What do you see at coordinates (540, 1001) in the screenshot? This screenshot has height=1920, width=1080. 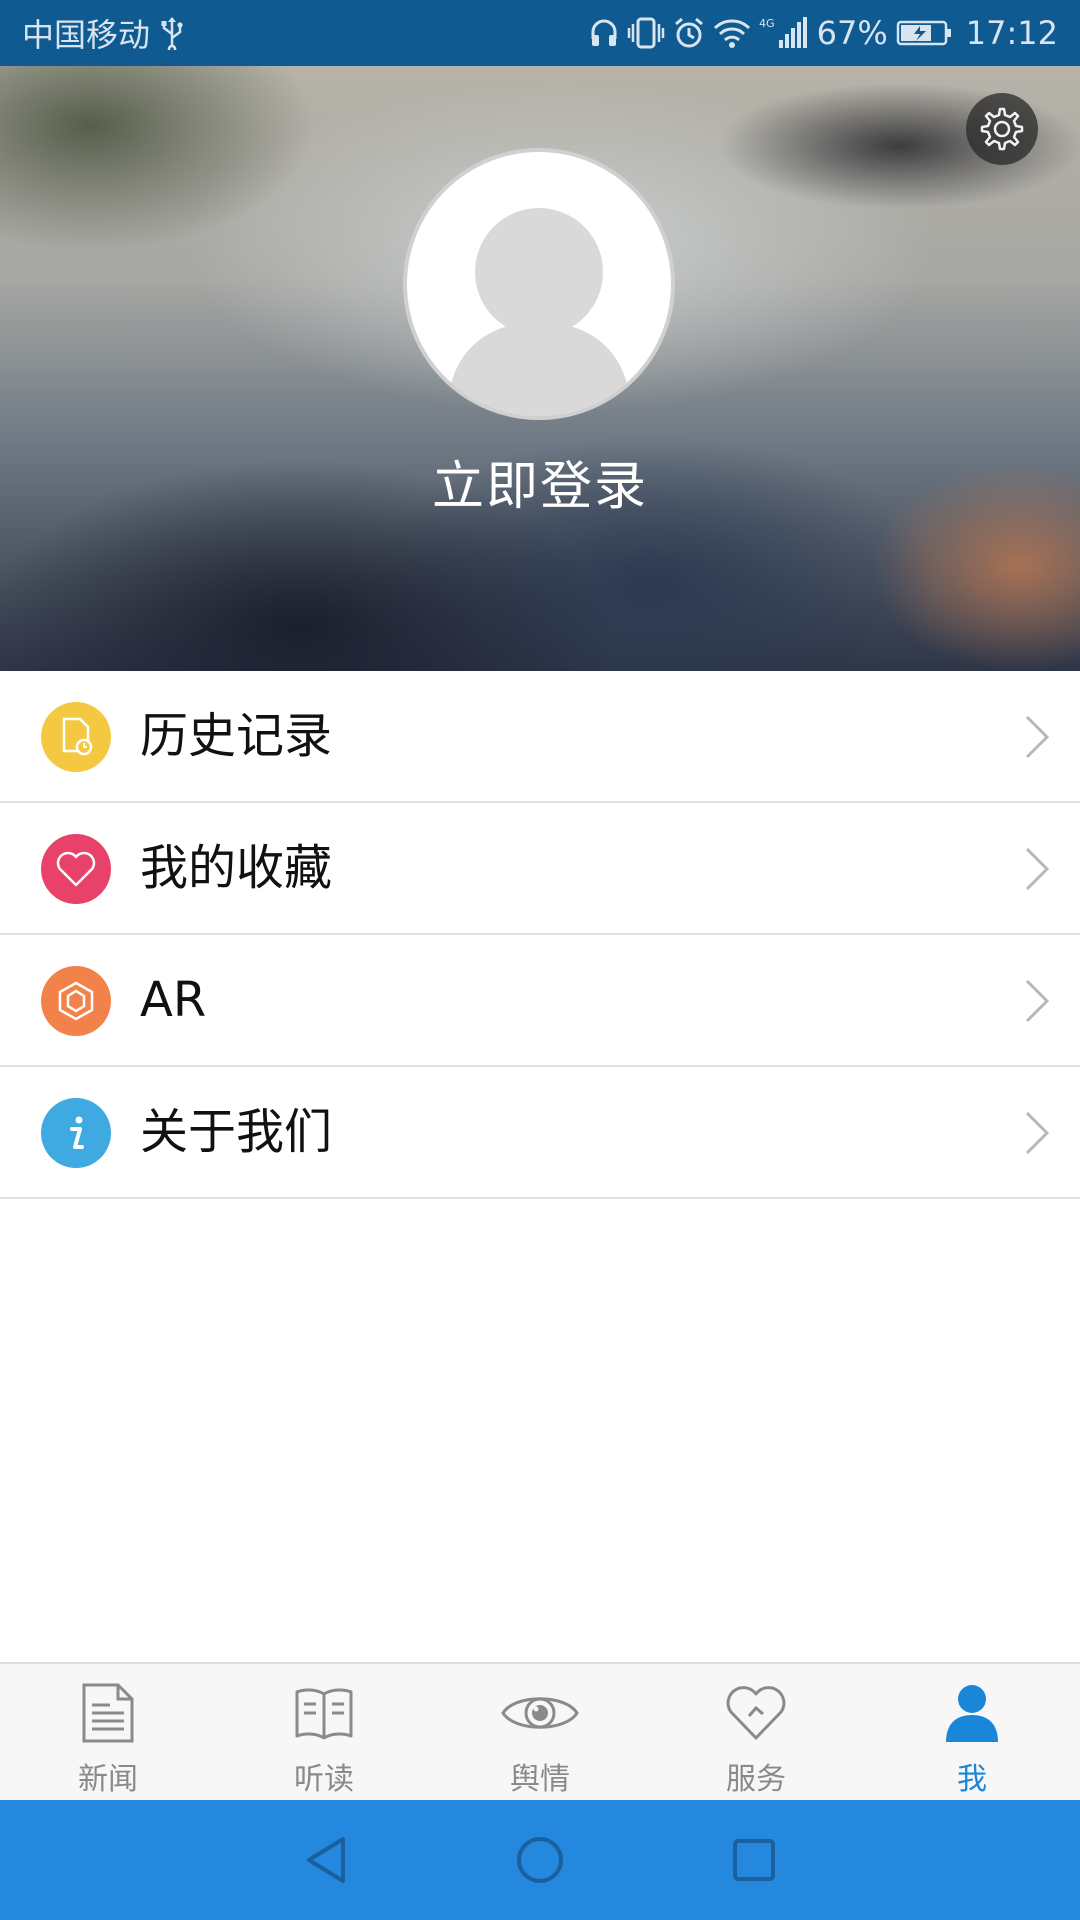 I see `menu-item-ar: AR` at bounding box center [540, 1001].